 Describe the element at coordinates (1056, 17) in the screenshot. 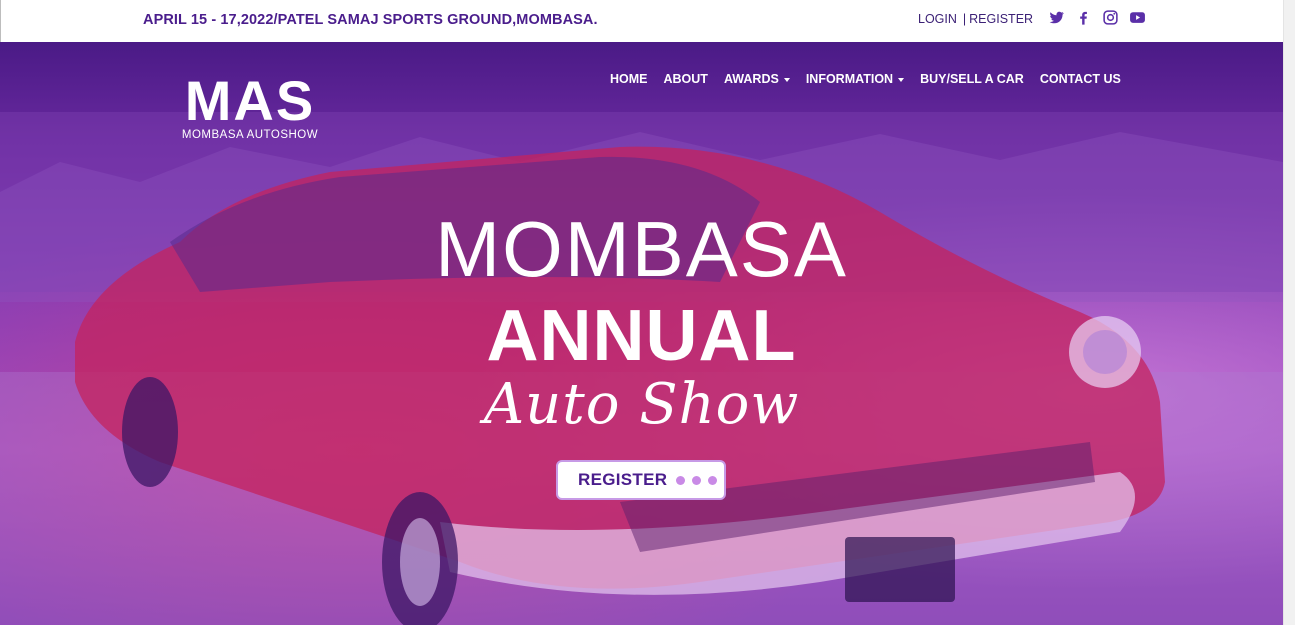

I see `twitter-icon` at that location.